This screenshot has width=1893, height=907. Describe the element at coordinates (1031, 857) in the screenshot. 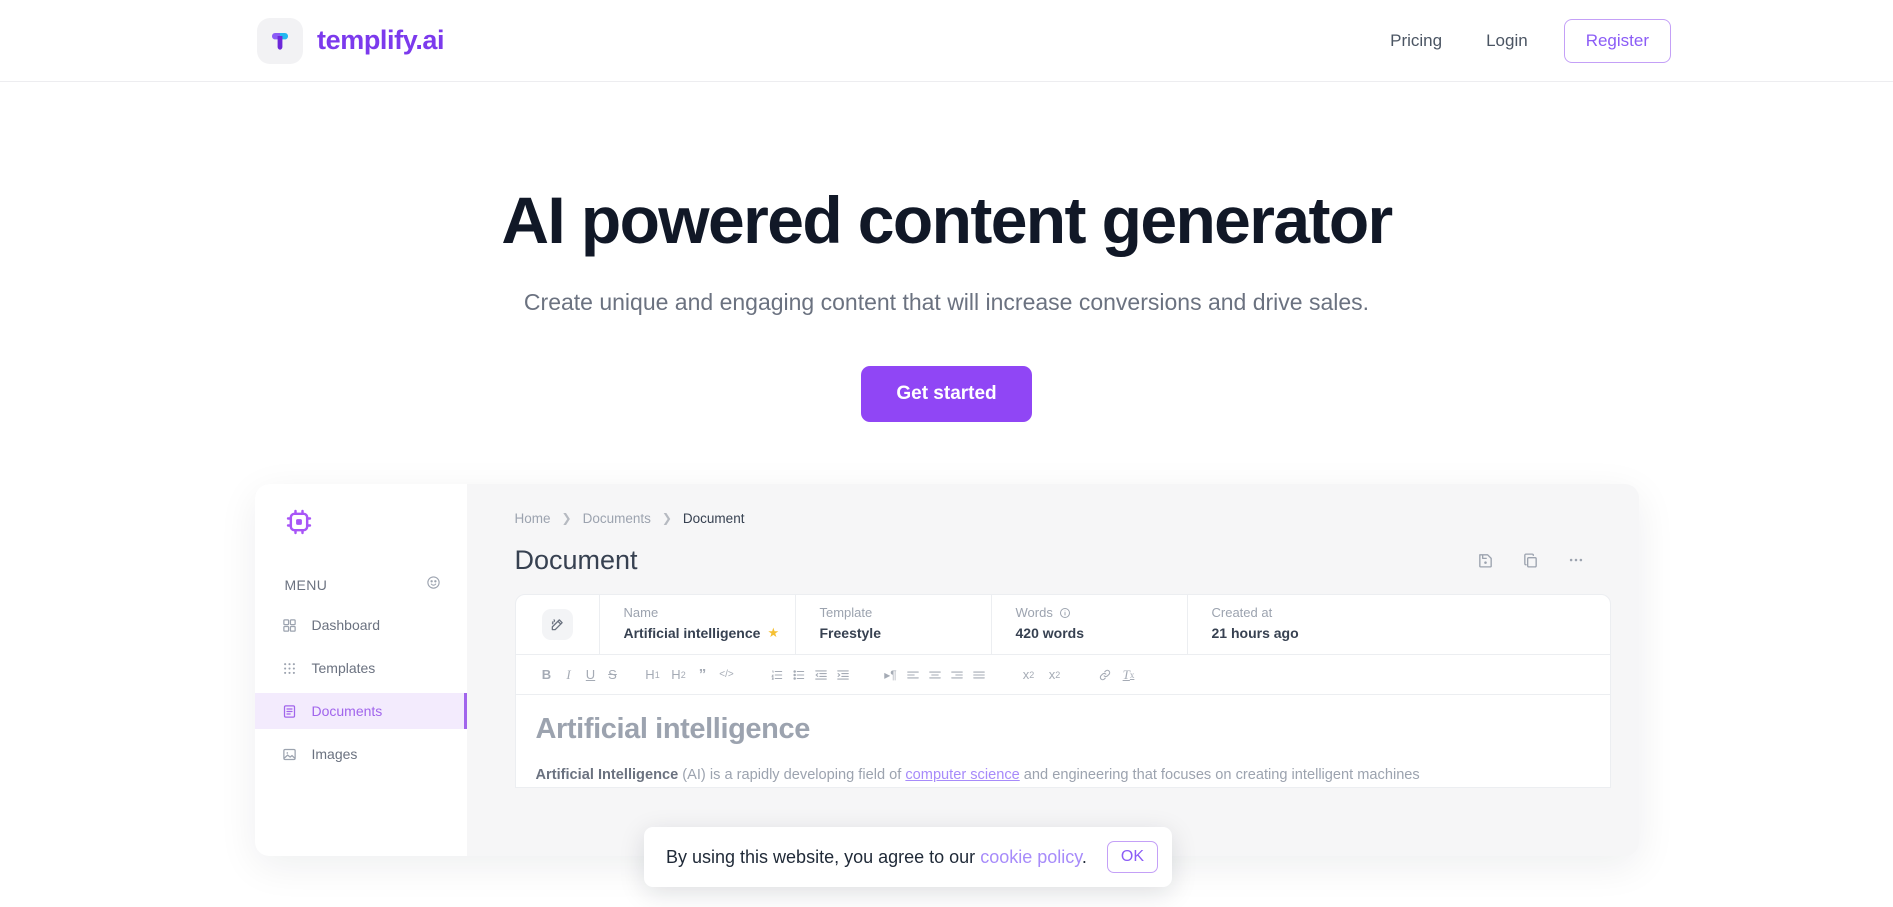

I see `cookie-policy-link: cookie policy` at that location.